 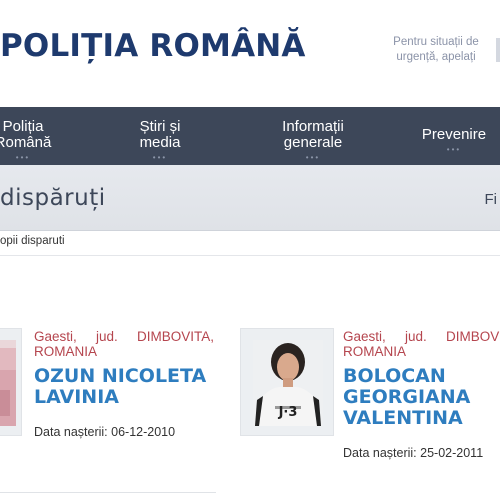 I want to click on child-birthdate: Data nașterii: 06-12-2010, so click(x=104, y=432).